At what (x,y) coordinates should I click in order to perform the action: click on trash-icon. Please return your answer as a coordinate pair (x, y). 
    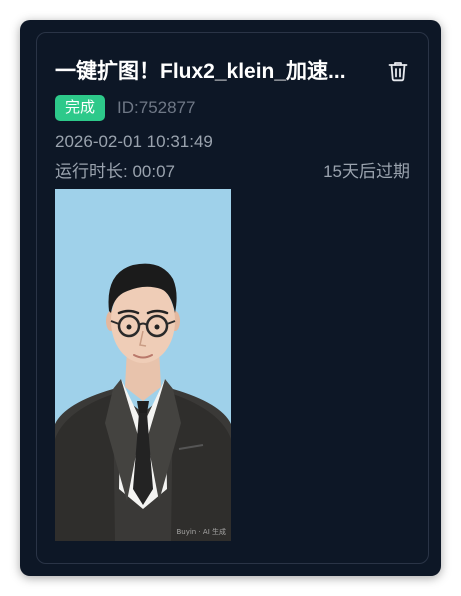
    Looking at the image, I should click on (398, 71).